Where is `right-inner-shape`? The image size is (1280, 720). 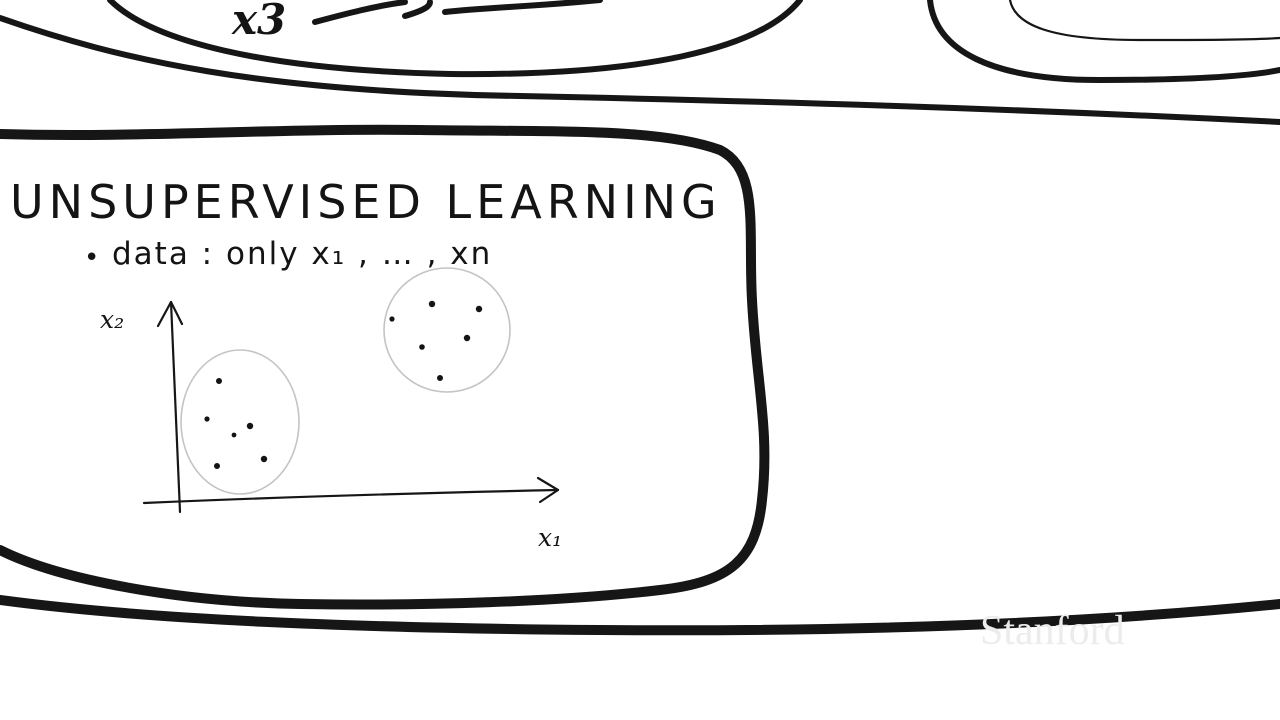
right-inner-shape is located at coordinates (1144, 21).